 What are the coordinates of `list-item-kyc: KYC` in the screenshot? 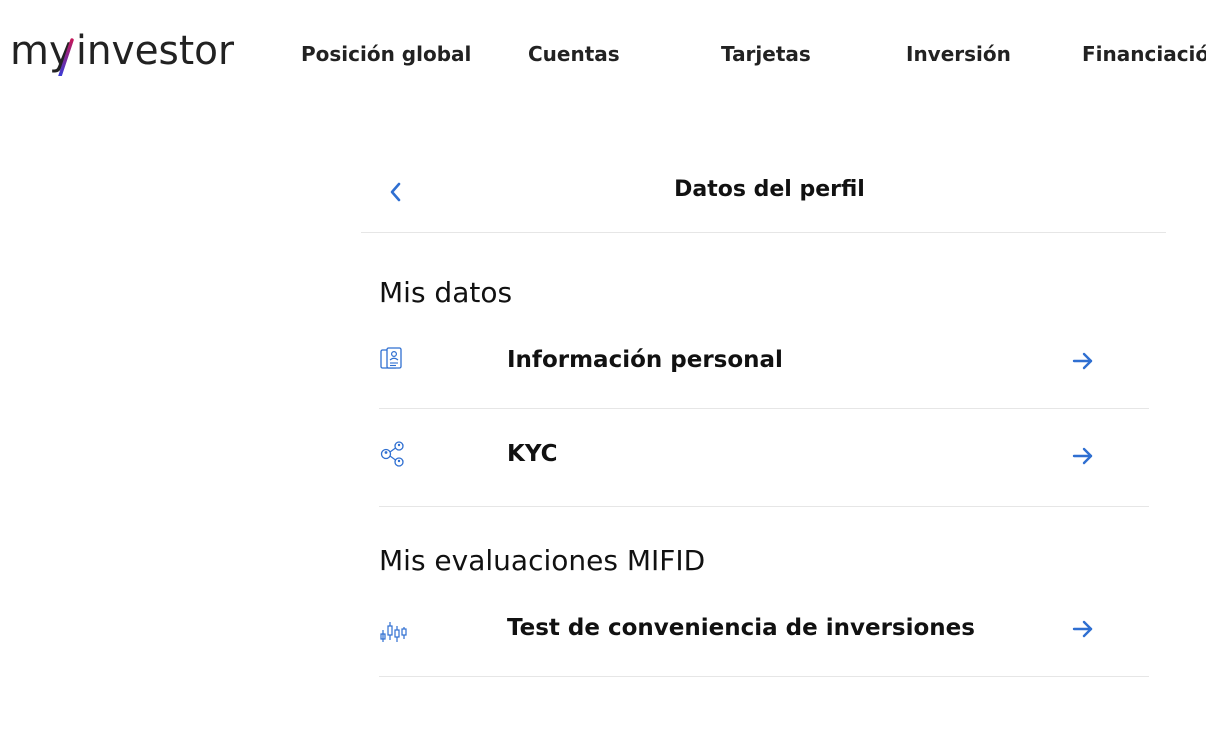 It's located at (764, 458).